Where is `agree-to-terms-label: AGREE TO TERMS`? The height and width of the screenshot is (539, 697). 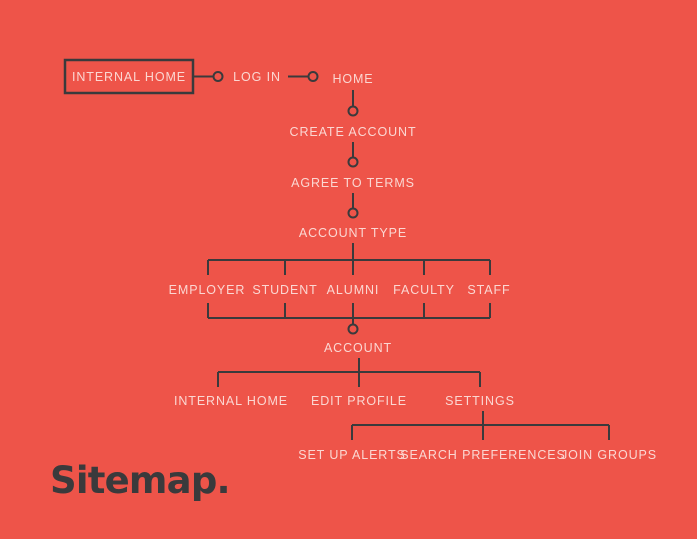 agree-to-terms-label: AGREE TO TERMS is located at coordinates (353, 183).